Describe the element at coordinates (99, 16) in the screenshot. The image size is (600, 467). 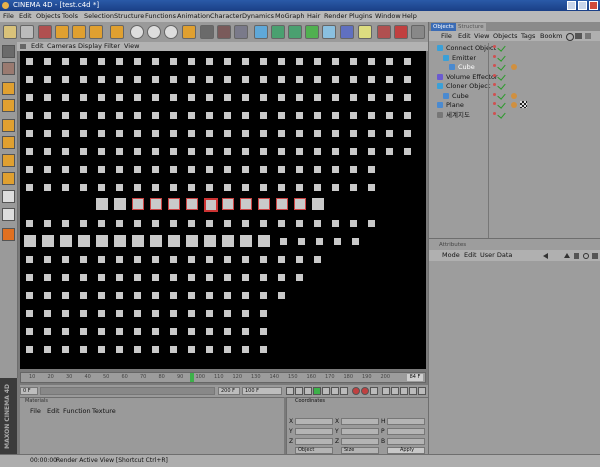
I see `menu-selection: Selection` at that location.